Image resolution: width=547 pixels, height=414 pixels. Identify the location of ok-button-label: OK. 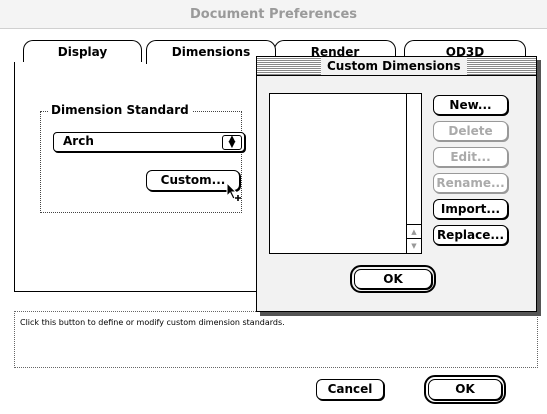
(465, 389).